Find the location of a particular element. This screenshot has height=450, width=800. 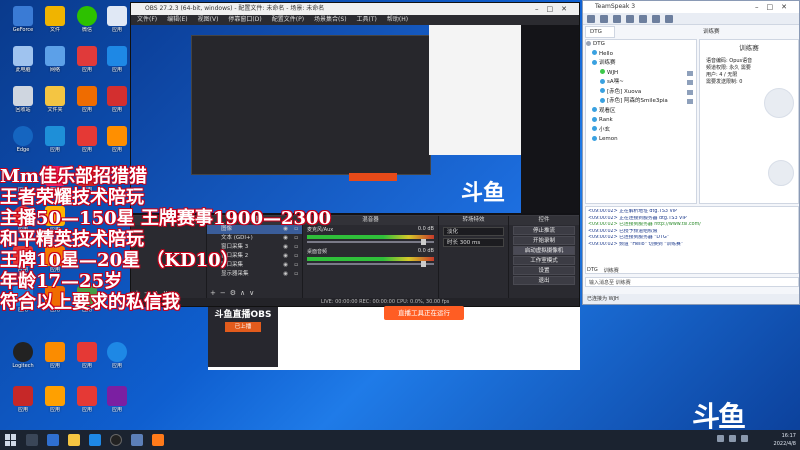

connect-icon is located at coordinates (591, 18).